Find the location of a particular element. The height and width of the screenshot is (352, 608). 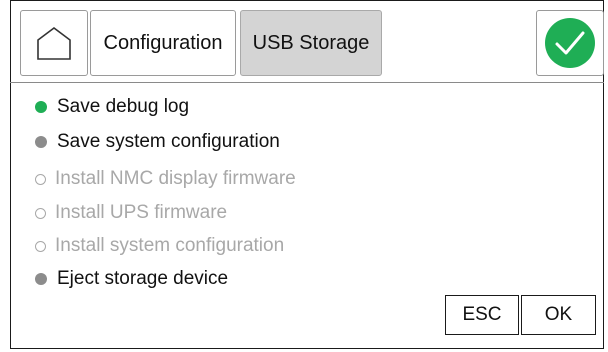

esc-button-label: ESC is located at coordinates (482, 314).